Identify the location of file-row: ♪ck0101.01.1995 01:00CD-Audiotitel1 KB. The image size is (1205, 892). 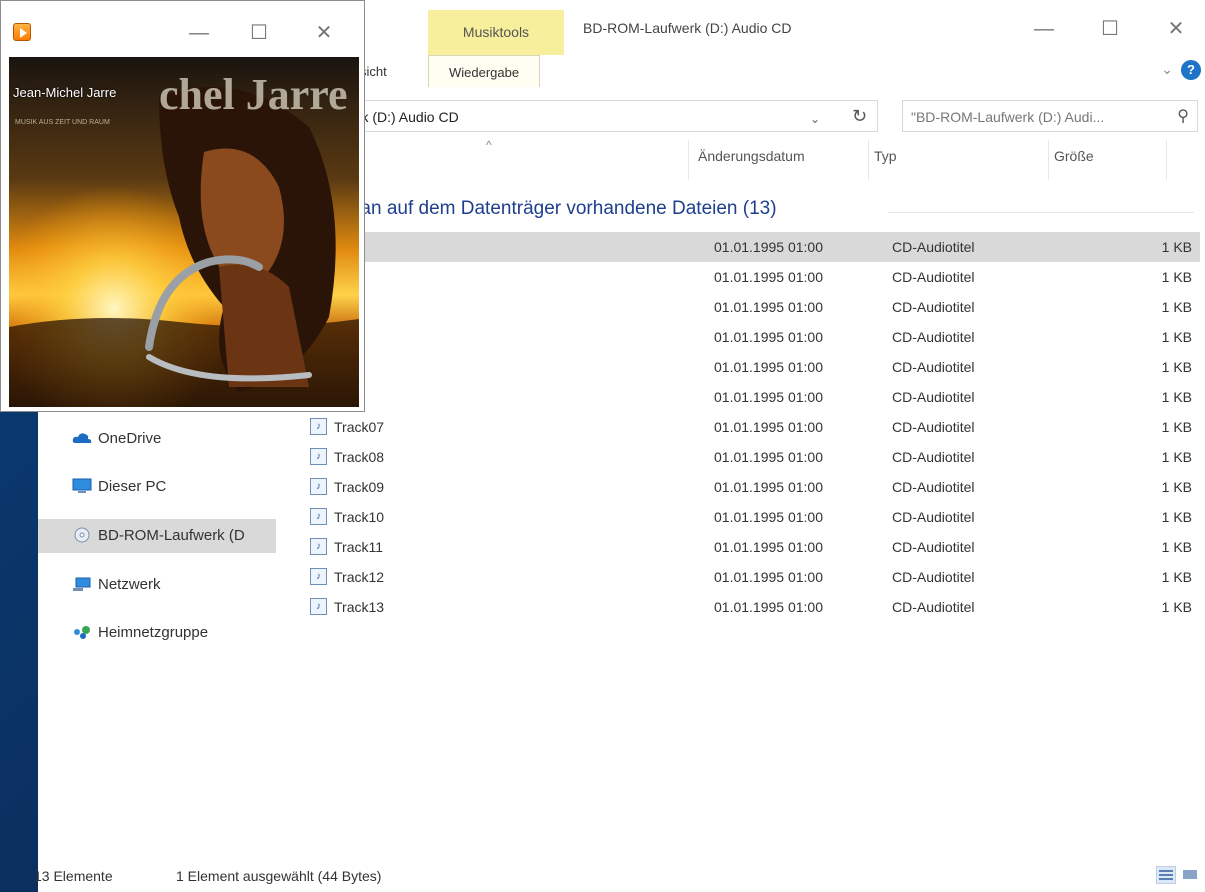
(748, 247).